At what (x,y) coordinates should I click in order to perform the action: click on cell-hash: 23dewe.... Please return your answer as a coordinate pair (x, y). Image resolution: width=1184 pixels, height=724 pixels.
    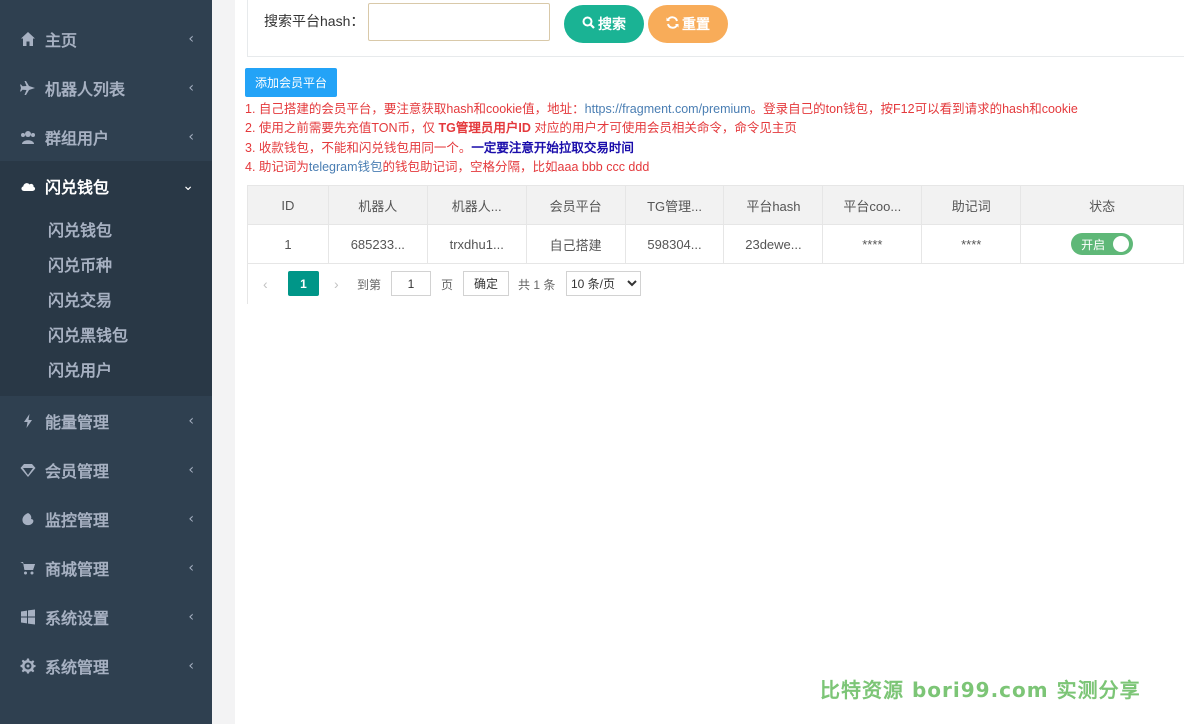
    Looking at the image, I should click on (773, 244).